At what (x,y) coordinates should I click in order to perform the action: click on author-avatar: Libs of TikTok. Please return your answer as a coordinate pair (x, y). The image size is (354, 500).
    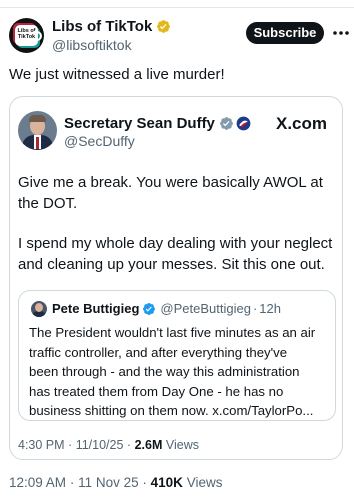
    Looking at the image, I should click on (26, 35).